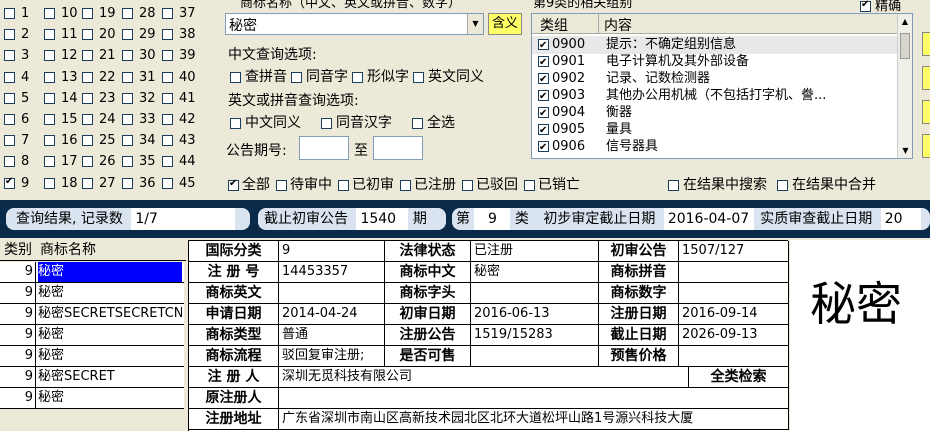  Describe the element at coordinates (139, 77) in the screenshot. I see `class-checkbox-31: 31` at that location.